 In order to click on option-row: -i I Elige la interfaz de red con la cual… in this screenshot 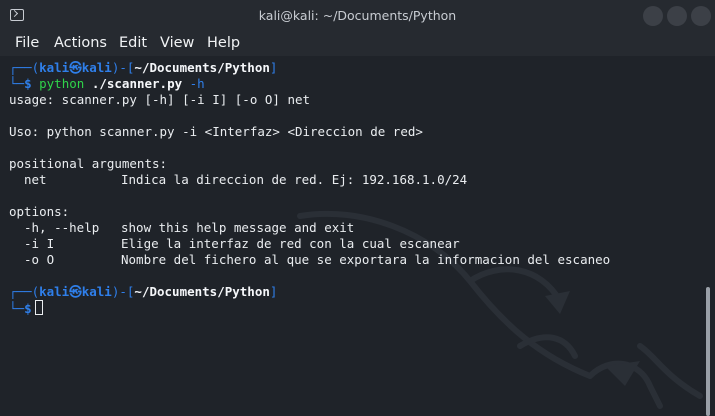, I will do `click(234, 244)`.